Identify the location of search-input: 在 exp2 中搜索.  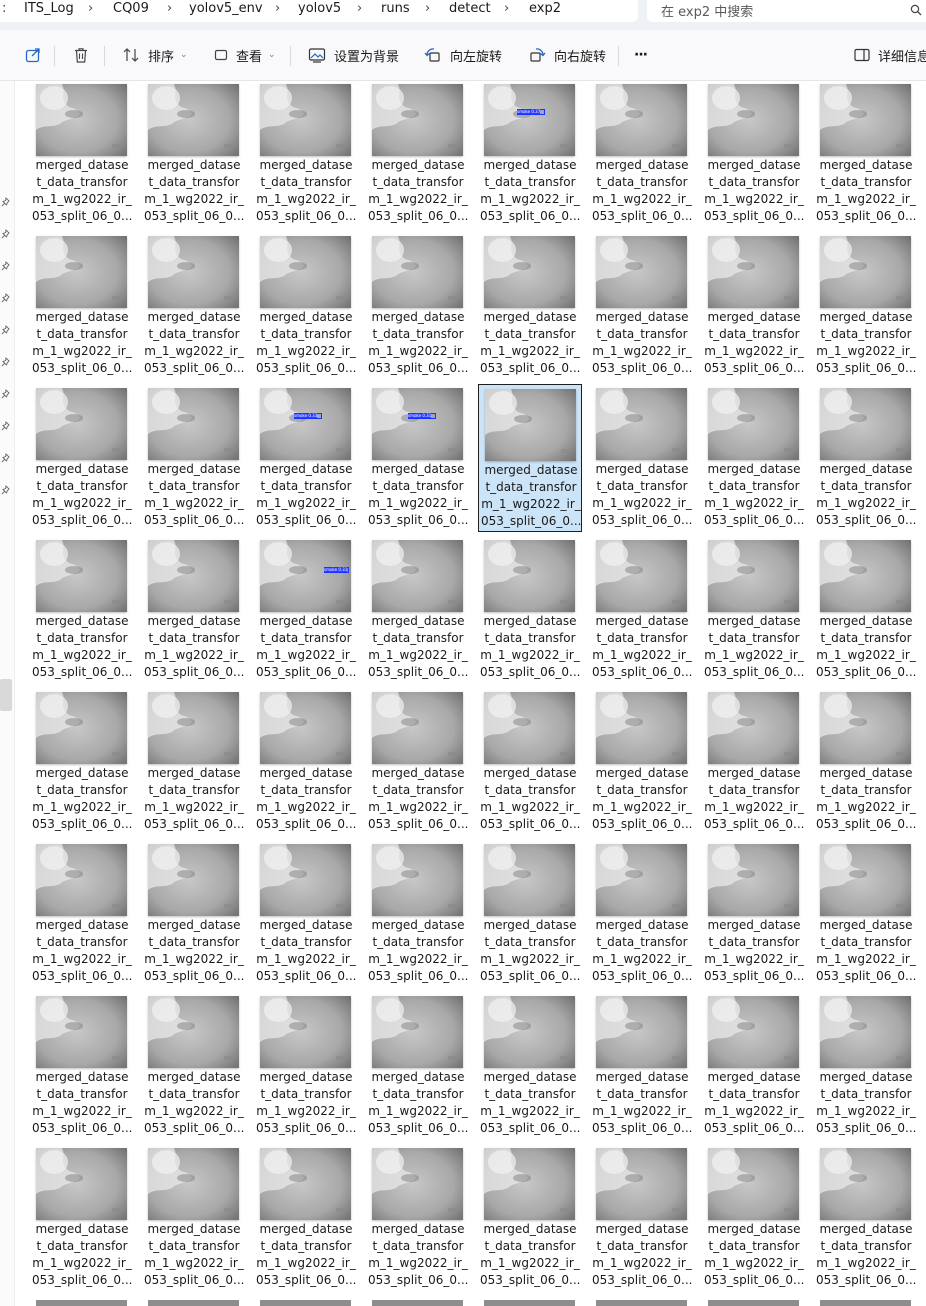
(786, 11).